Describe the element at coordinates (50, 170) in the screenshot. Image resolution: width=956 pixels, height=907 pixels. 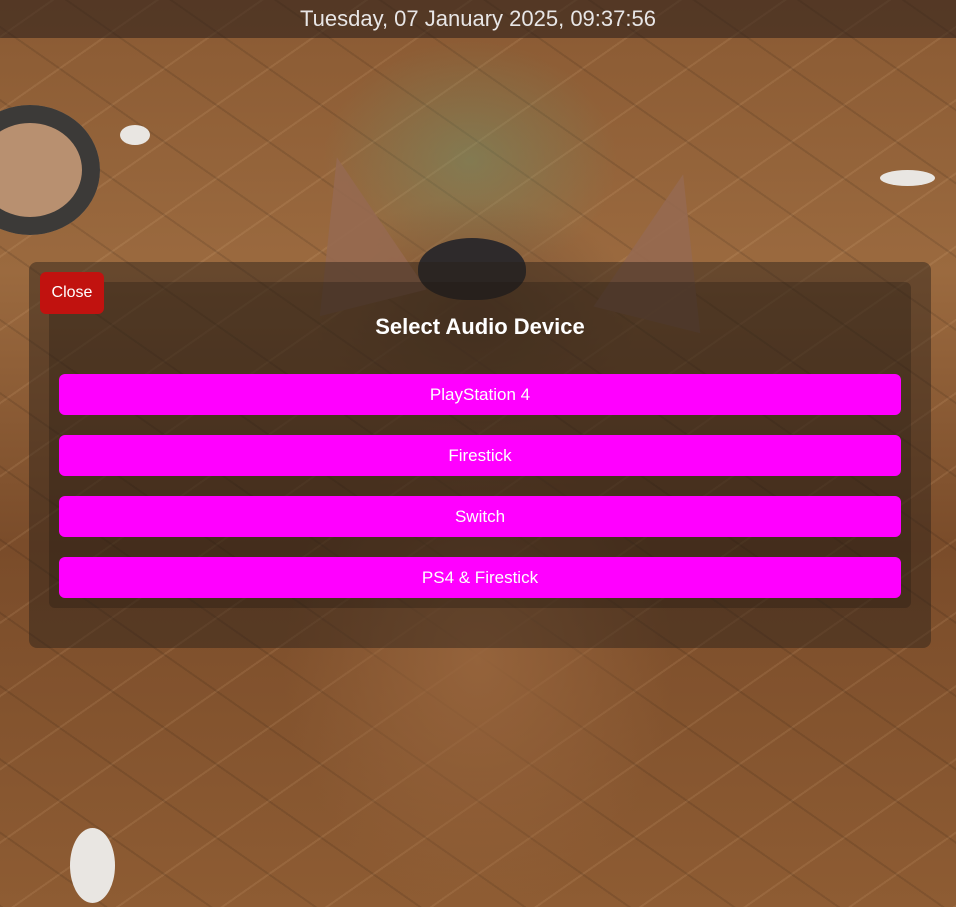
I see `pet-bed` at that location.